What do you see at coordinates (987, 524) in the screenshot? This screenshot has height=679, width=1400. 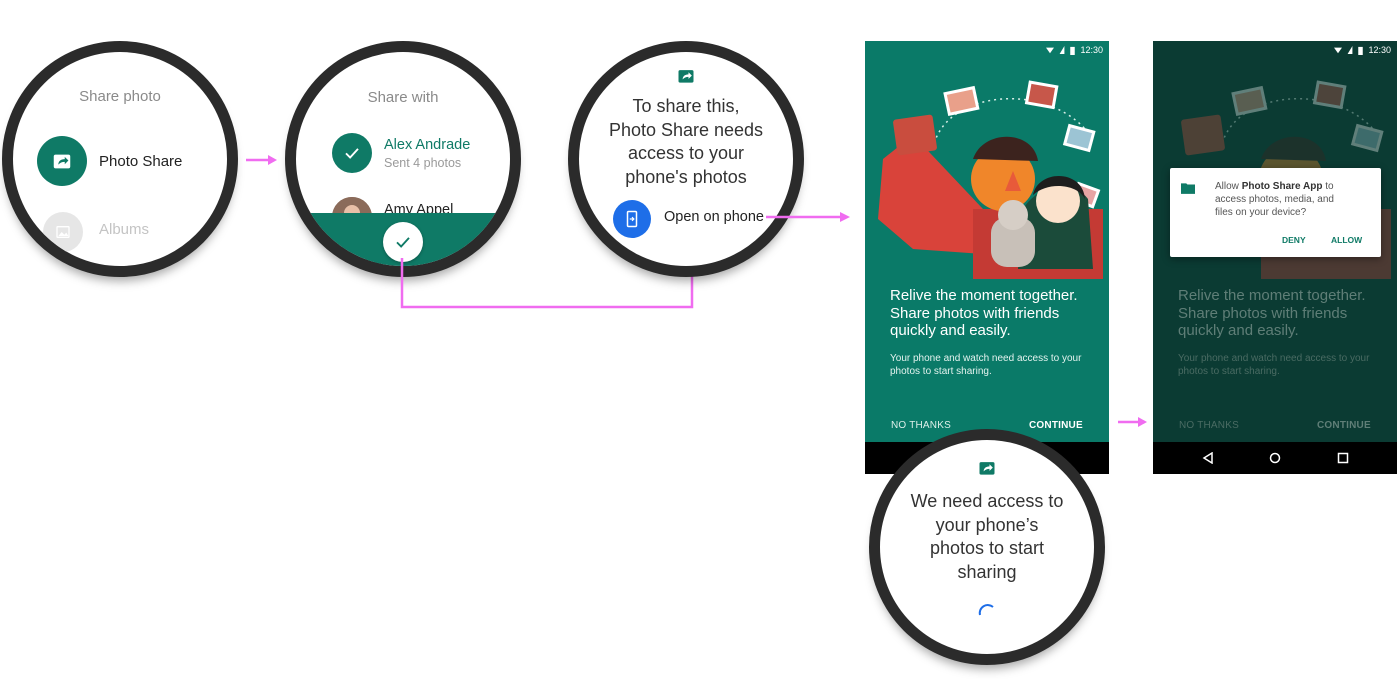 I see `message-line: your phone’s` at bounding box center [987, 524].